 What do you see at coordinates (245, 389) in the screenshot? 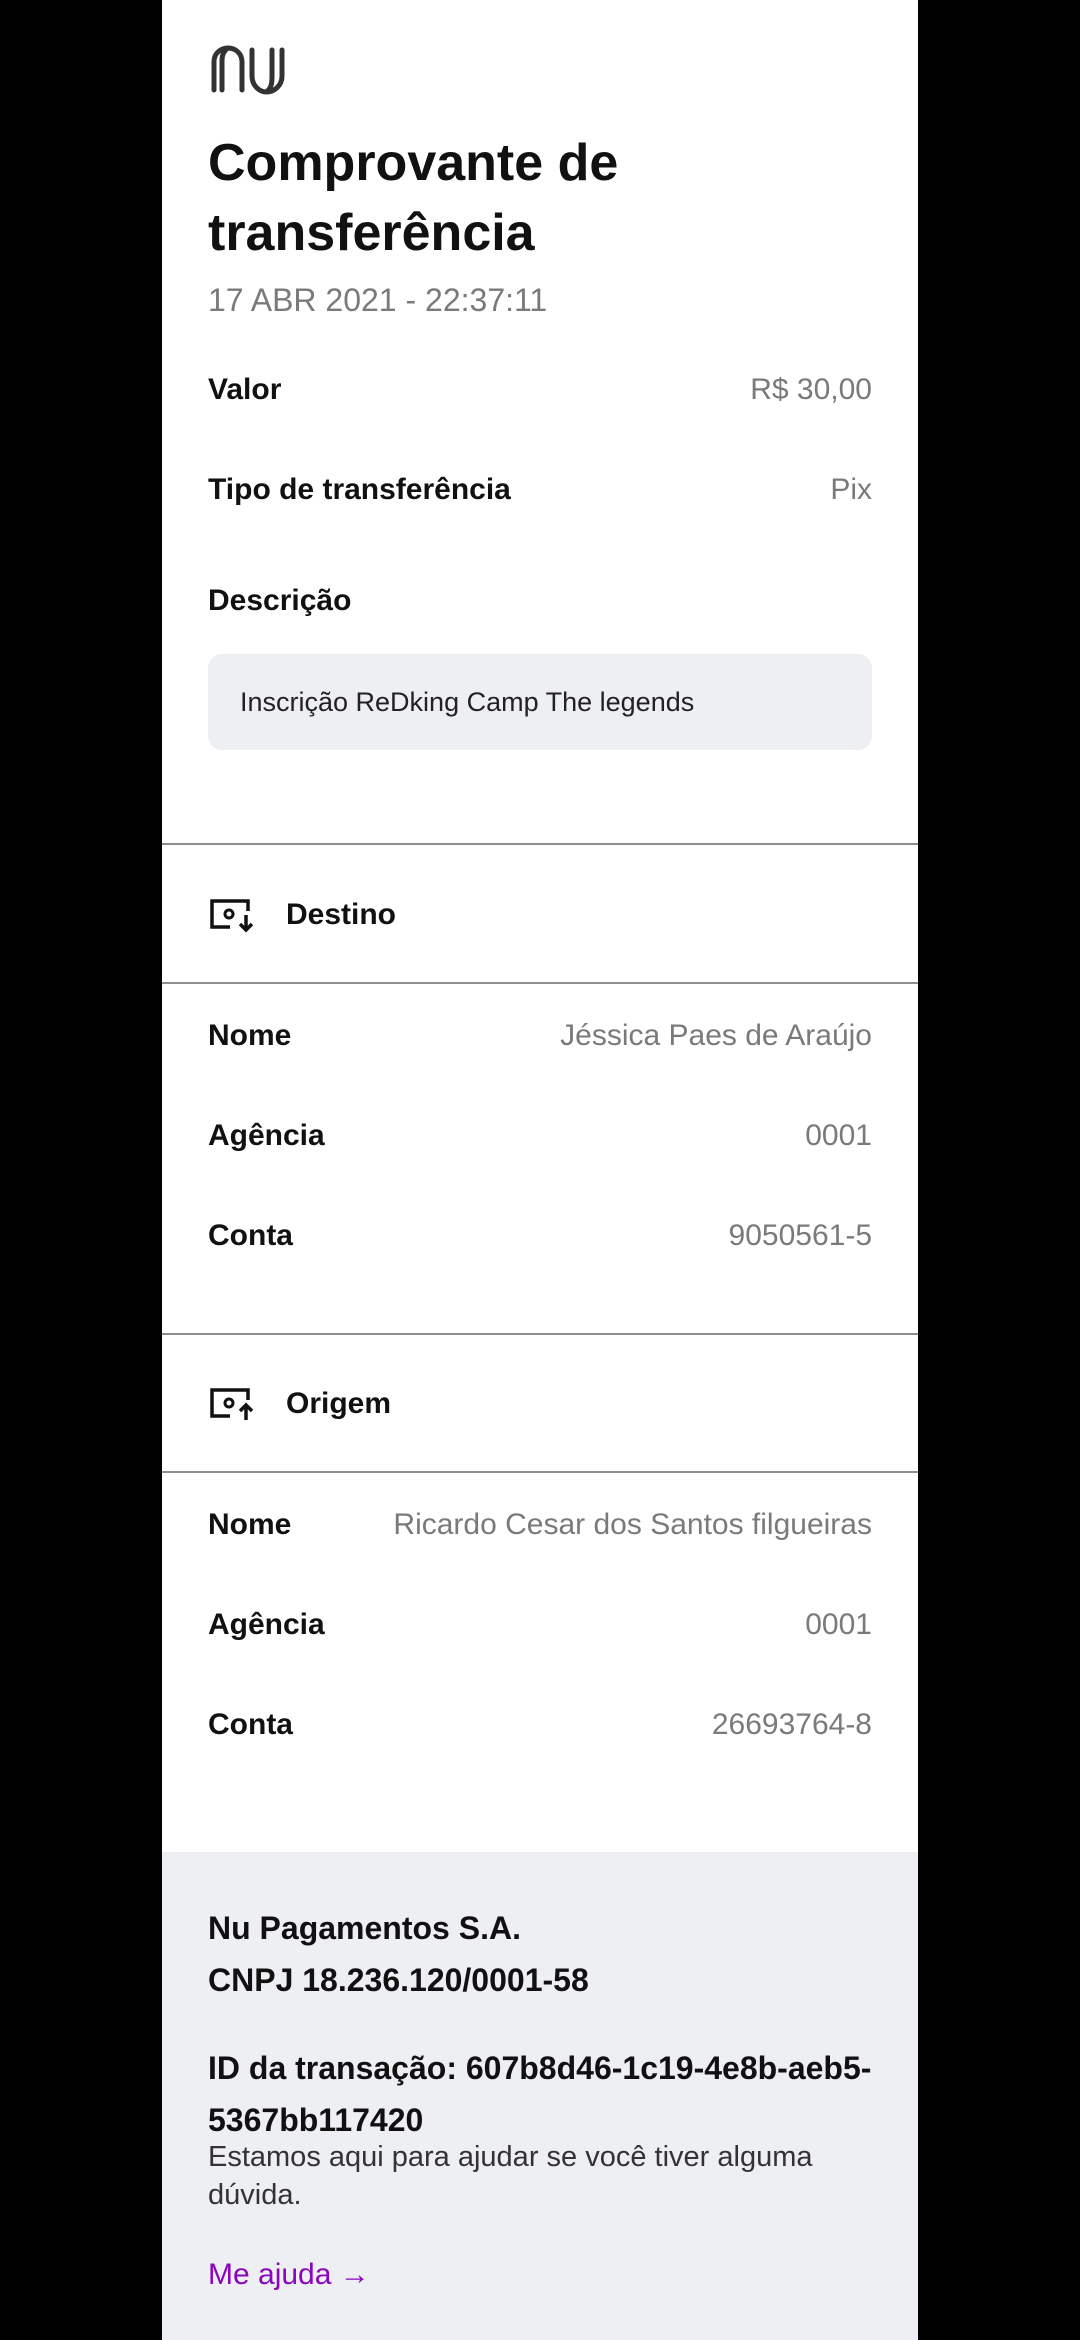
I see `valor-label: Valor` at bounding box center [245, 389].